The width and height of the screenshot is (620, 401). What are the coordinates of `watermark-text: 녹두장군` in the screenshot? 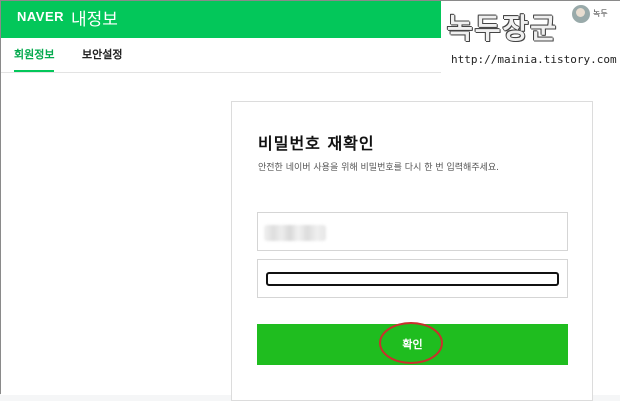 It's located at (503, 28).